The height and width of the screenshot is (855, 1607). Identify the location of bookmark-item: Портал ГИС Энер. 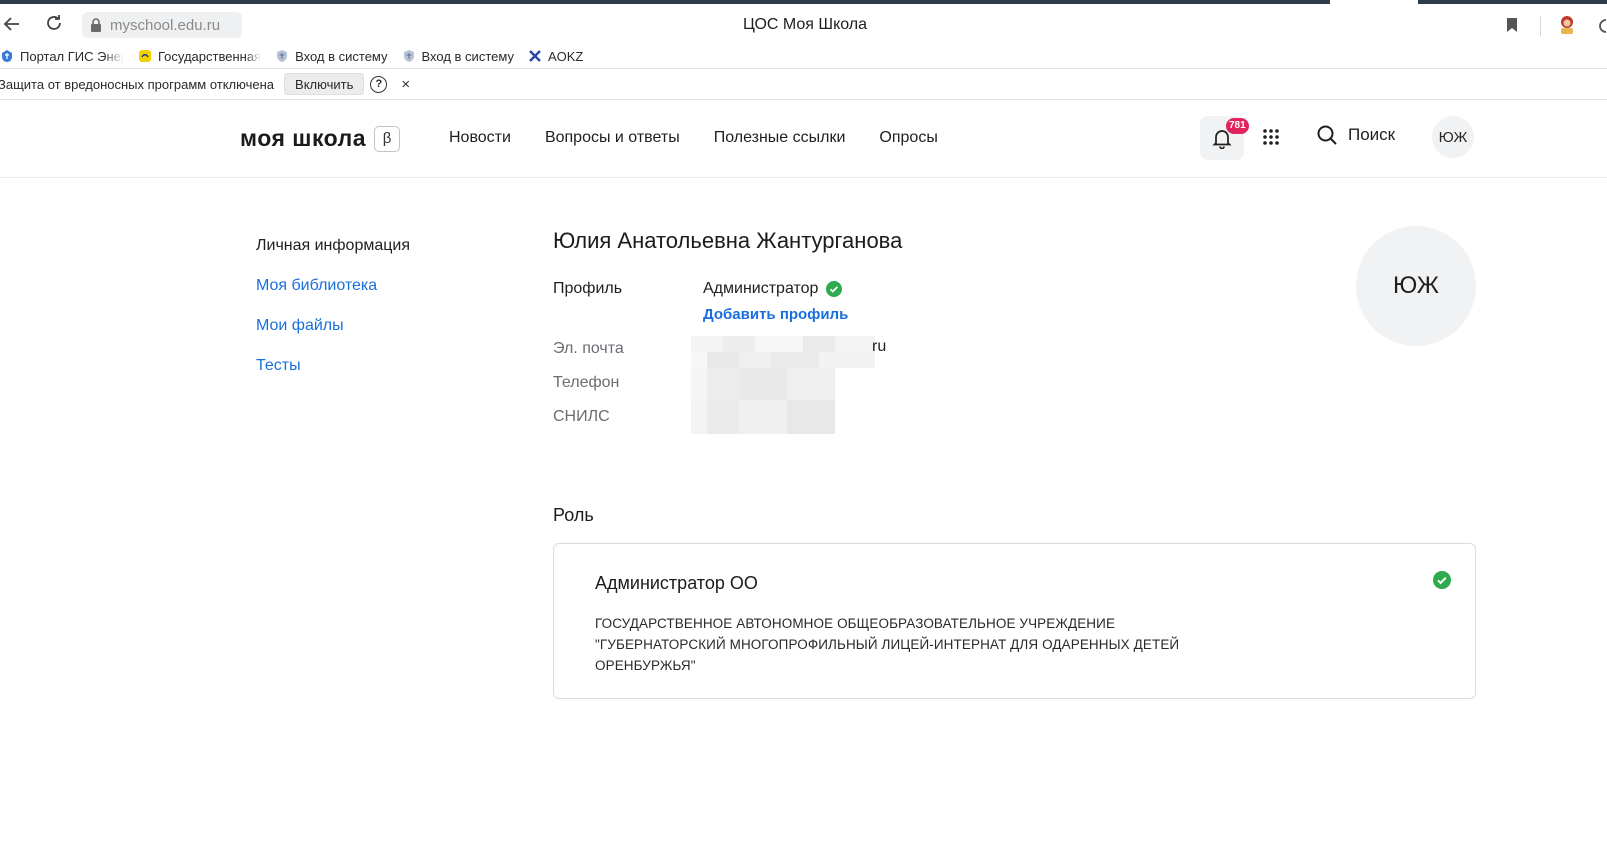
(62, 56).